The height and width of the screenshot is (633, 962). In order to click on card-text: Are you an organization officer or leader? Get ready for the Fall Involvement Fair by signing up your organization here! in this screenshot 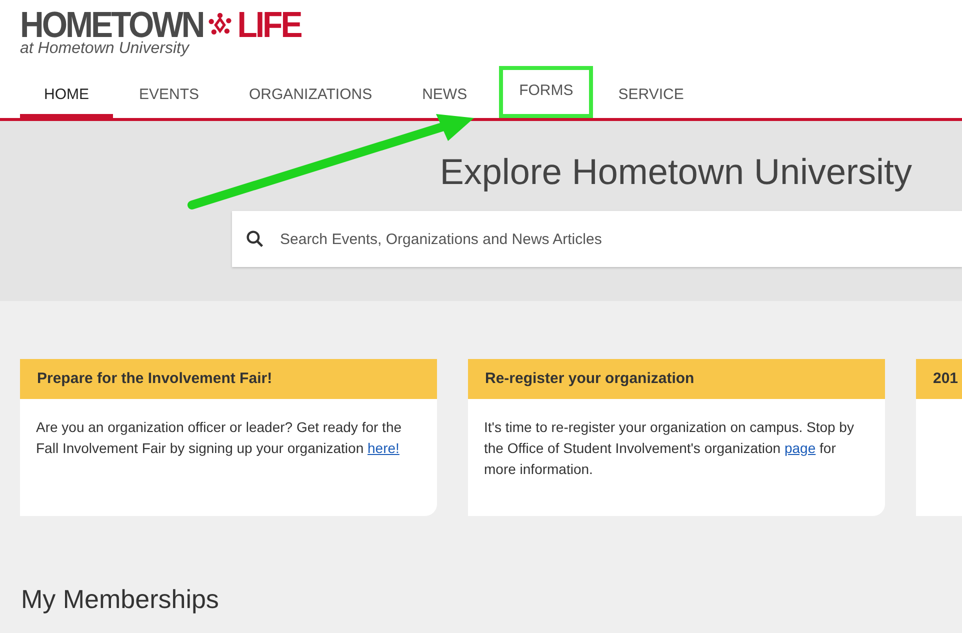, I will do `click(219, 438)`.